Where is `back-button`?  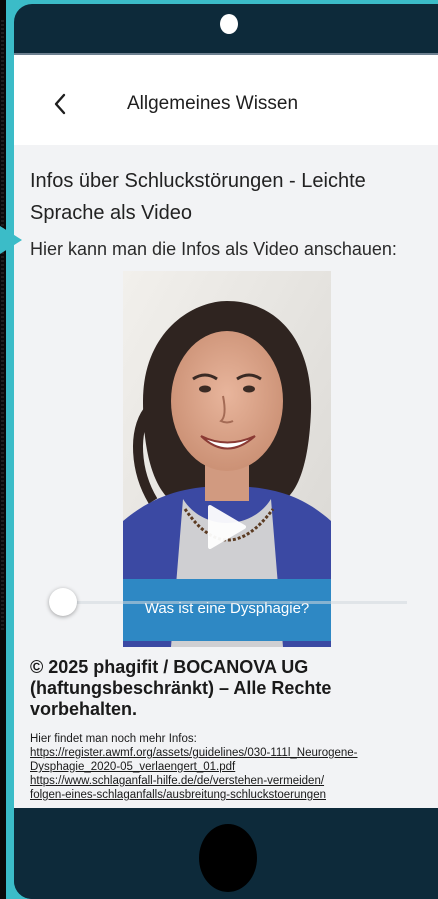
back-button is located at coordinates (60, 104).